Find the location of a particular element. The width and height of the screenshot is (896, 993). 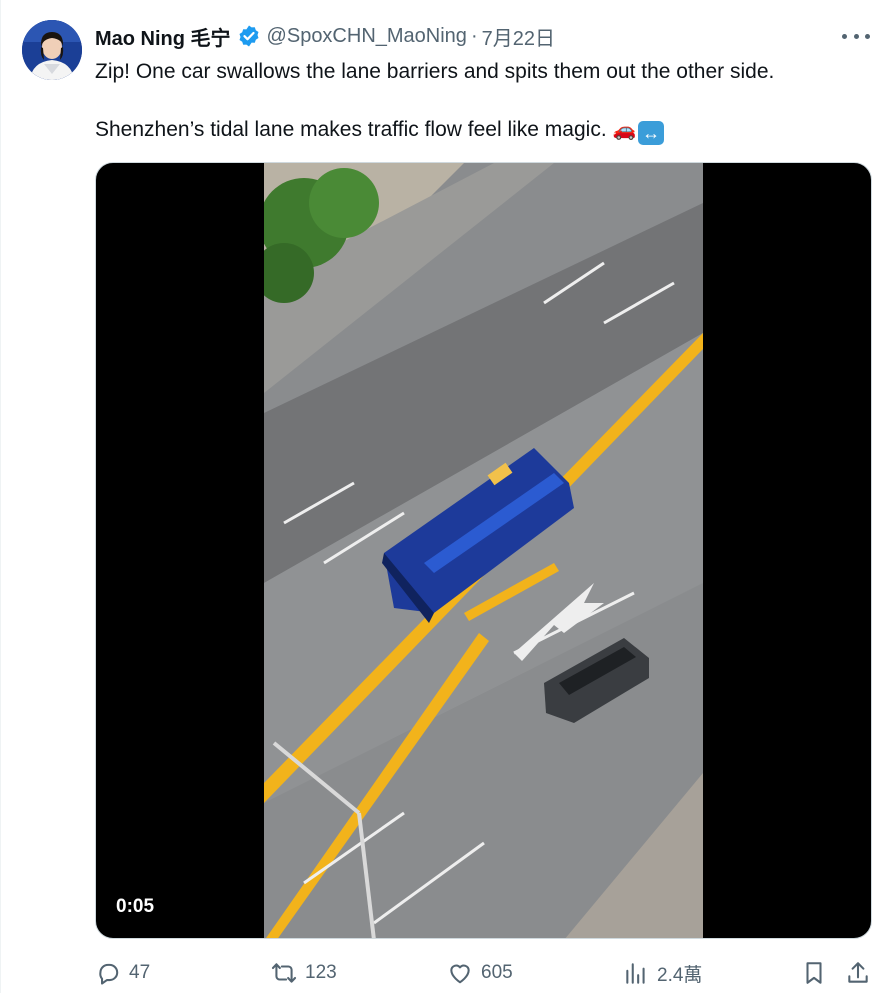

like-button: 605 is located at coordinates (480, 973).